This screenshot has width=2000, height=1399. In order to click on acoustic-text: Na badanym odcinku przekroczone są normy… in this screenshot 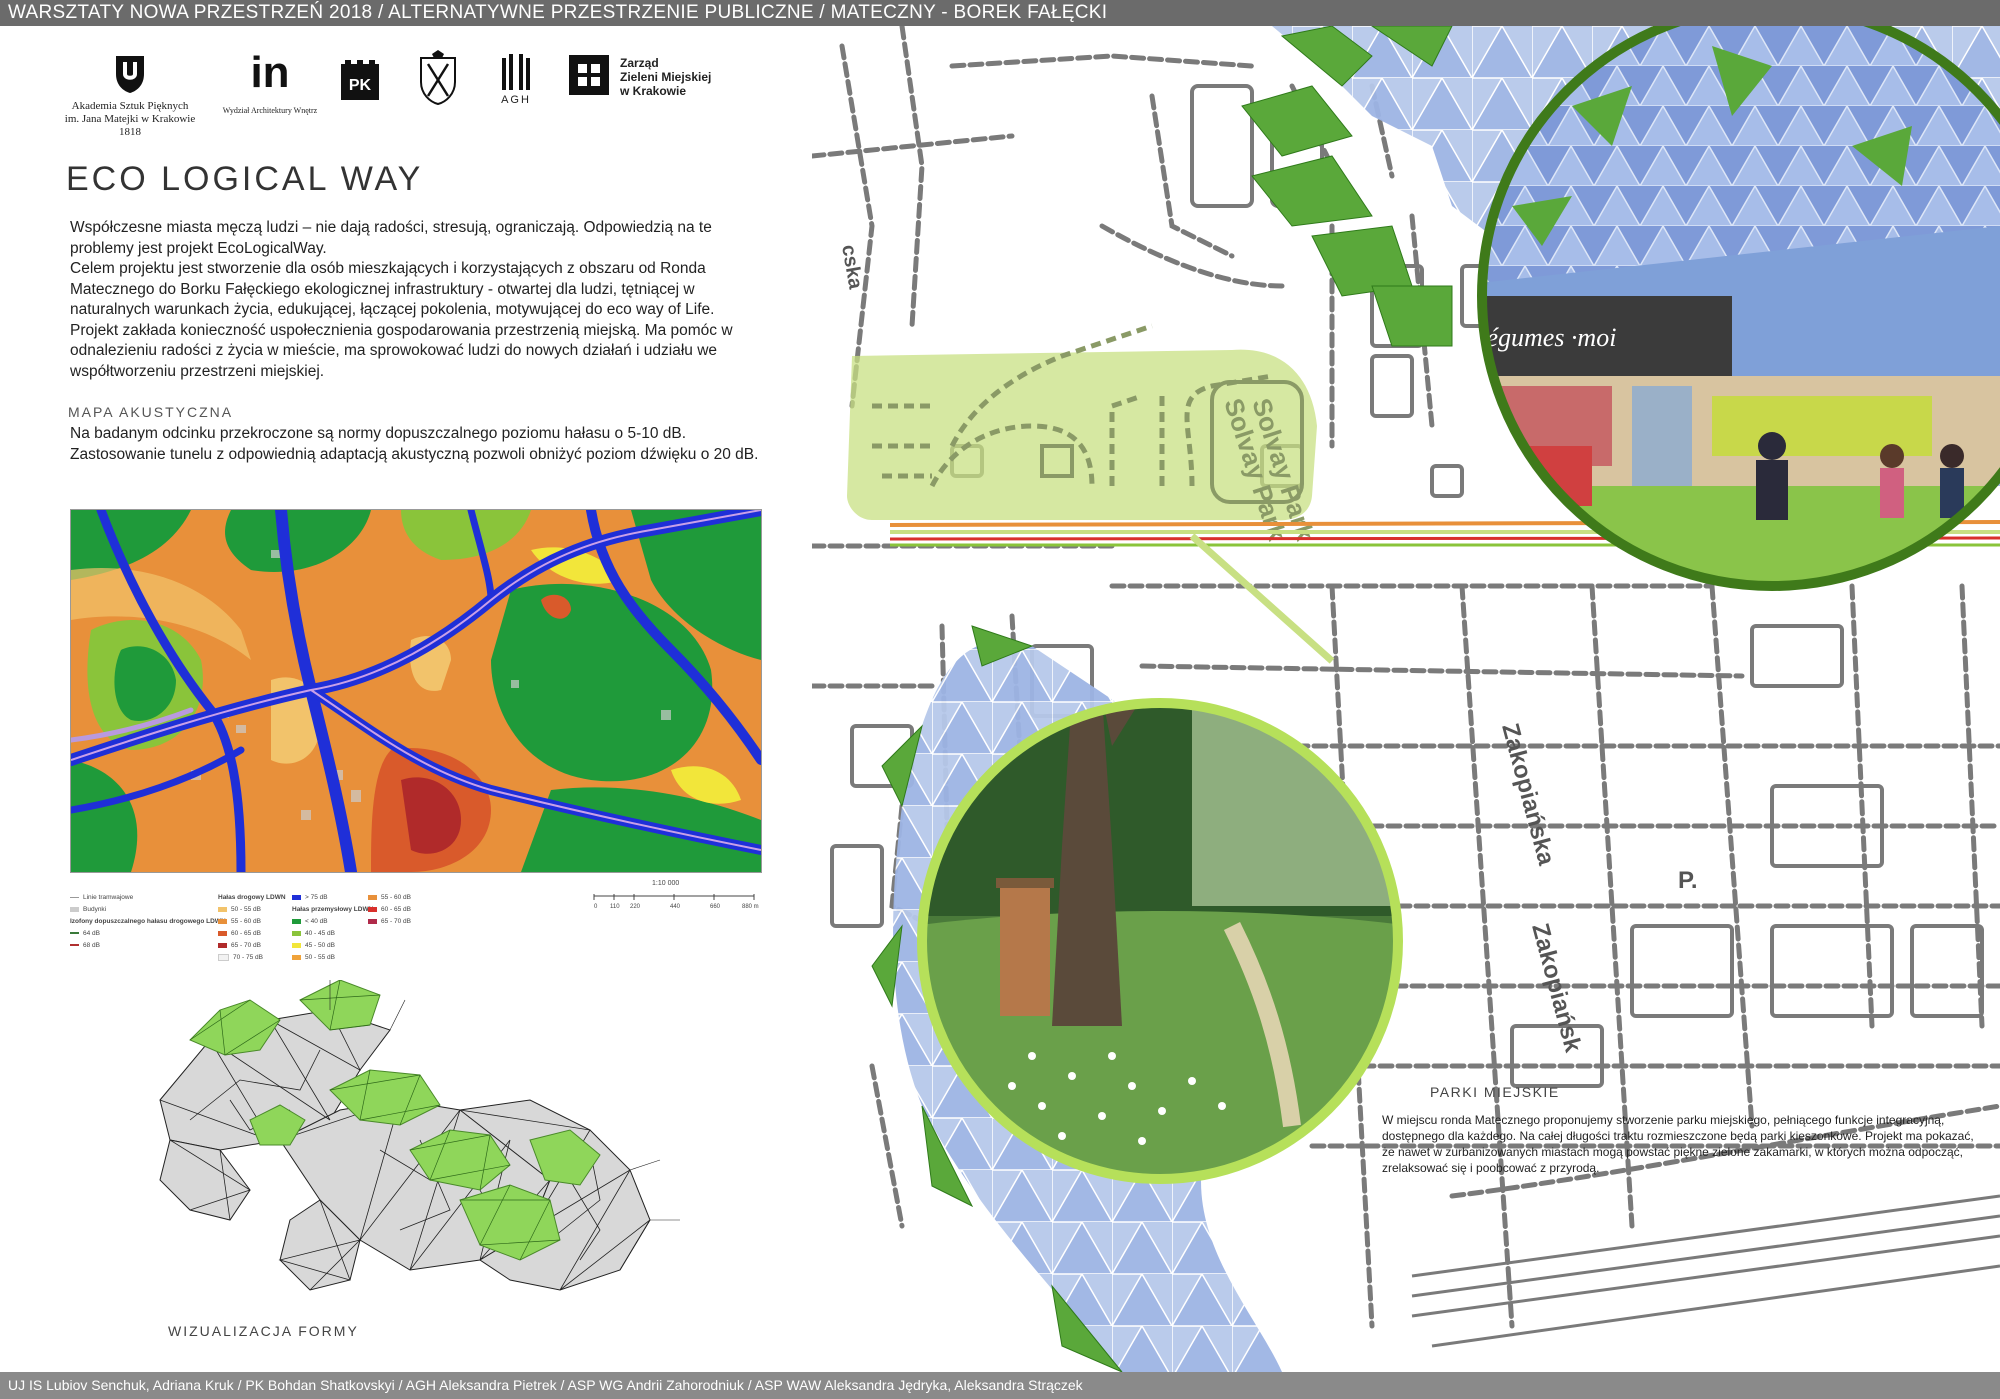, I will do `click(430, 444)`.